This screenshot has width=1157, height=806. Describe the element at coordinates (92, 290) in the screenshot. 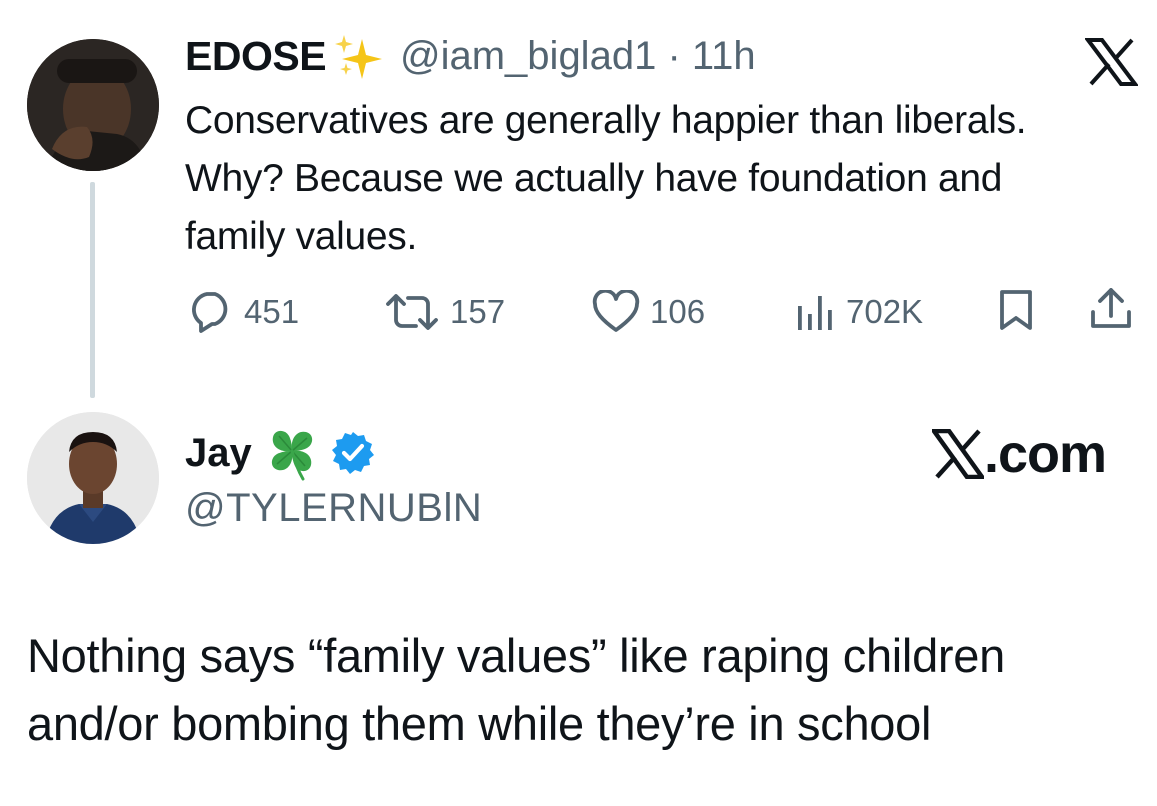

I see `thread-connector-line` at that location.